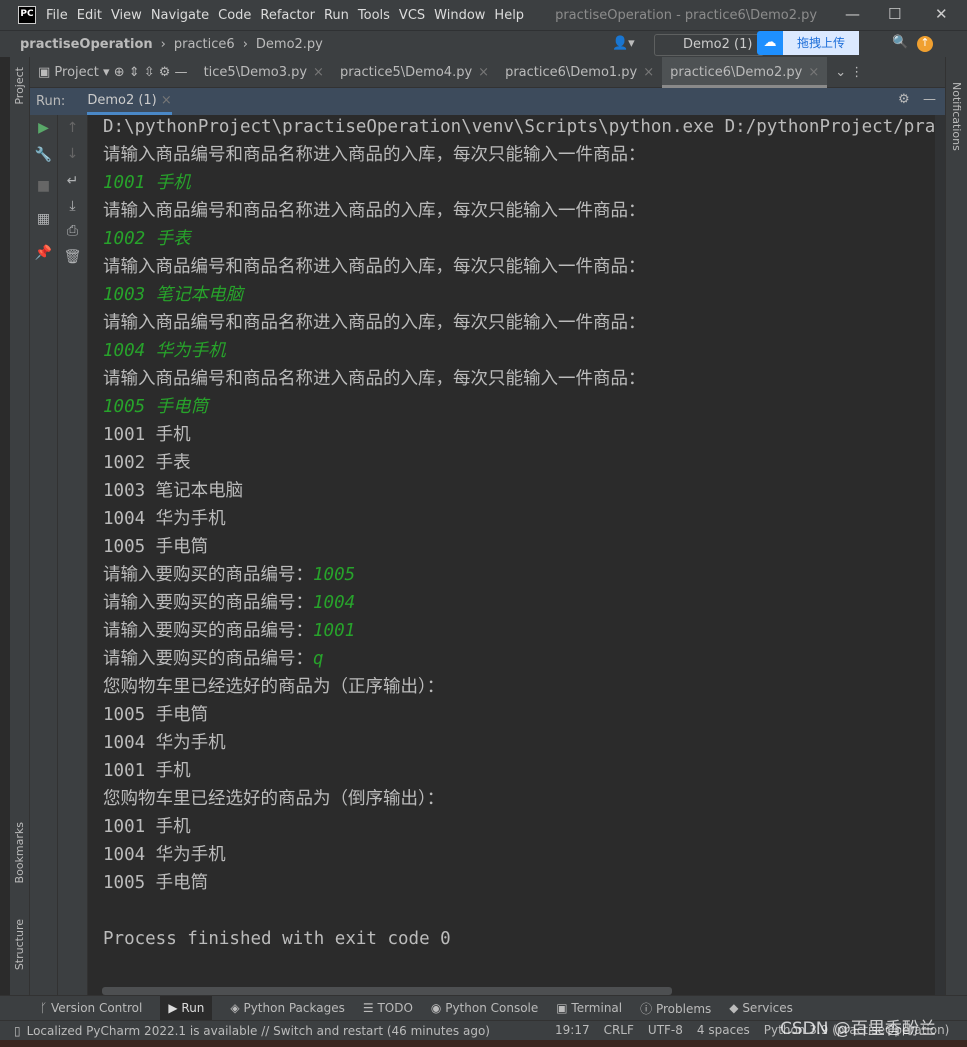  What do you see at coordinates (619, 1030) in the screenshot?
I see `line-separator: CRLF` at bounding box center [619, 1030].